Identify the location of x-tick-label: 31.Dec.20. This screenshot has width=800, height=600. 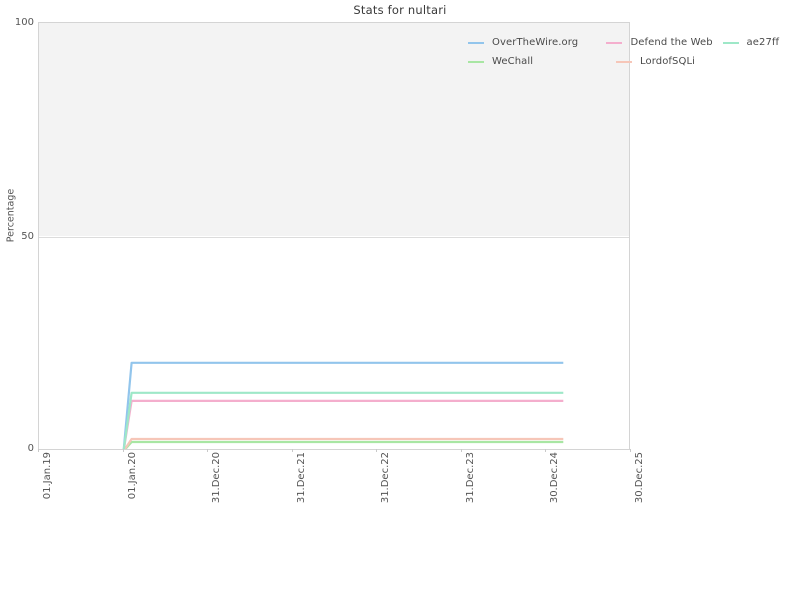
(216, 478).